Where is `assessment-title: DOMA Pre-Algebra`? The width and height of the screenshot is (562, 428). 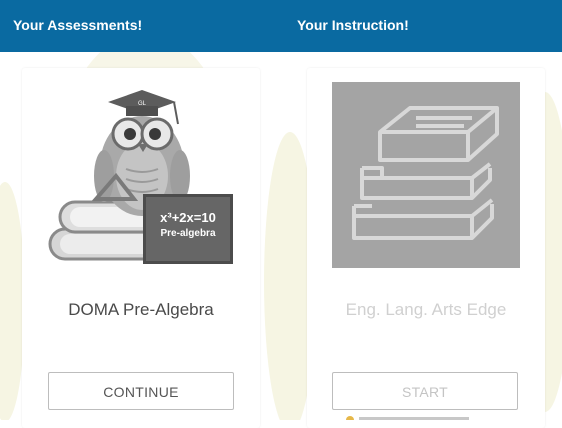
assessment-title: DOMA Pre-Algebra is located at coordinates (141, 309).